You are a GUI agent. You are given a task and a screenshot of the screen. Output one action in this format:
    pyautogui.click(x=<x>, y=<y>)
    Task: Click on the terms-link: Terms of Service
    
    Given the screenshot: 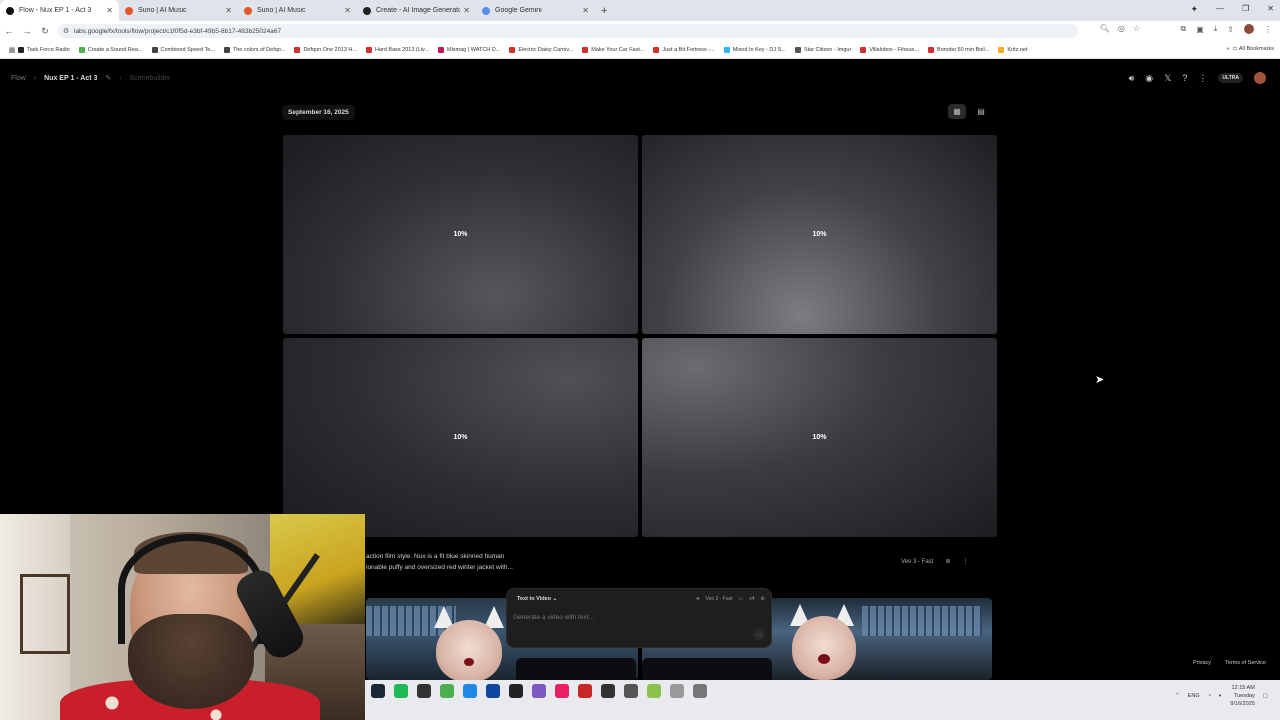 What is the action you would take?
    pyautogui.click(x=1245, y=663)
    